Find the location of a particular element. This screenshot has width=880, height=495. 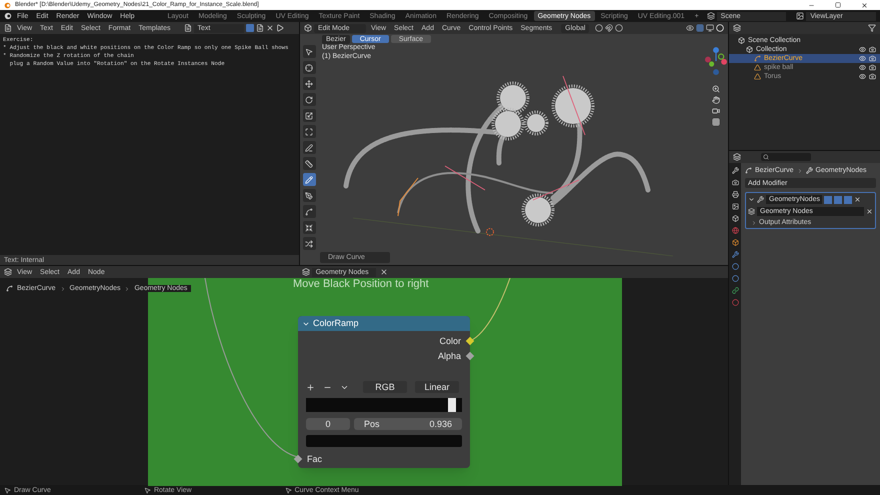

object-icon is located at coordinates (735, 242).